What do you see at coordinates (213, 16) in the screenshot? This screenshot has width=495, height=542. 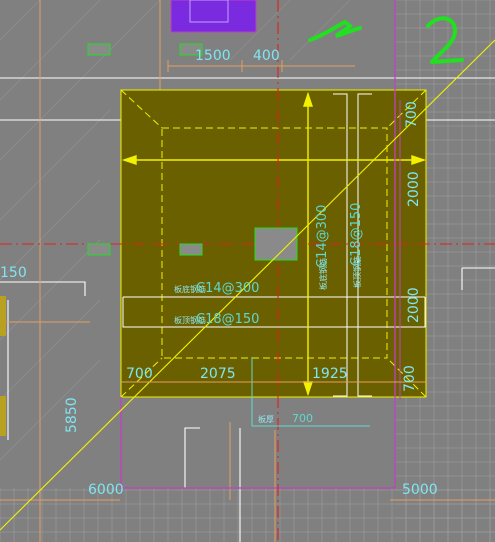 I see `column-top` at bounding box center [213, 16].